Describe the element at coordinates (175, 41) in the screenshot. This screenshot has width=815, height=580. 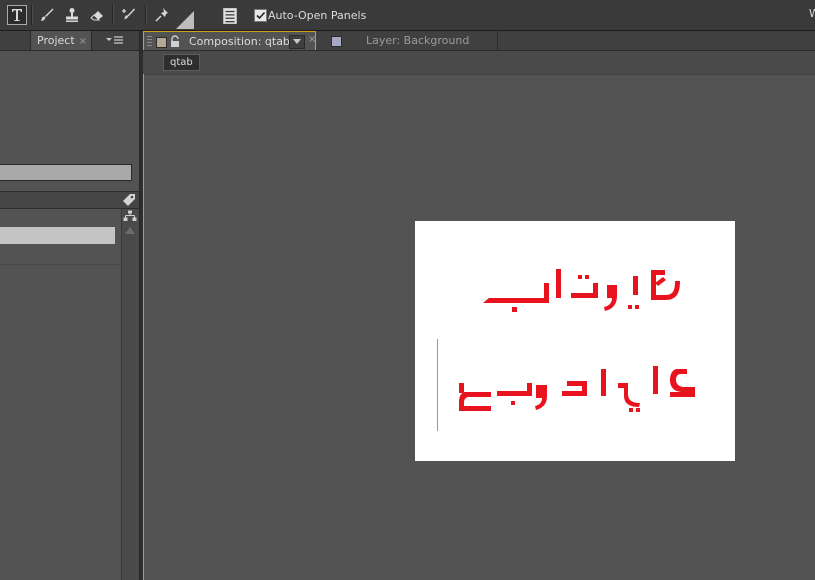
I see `lock-icon` at that location.